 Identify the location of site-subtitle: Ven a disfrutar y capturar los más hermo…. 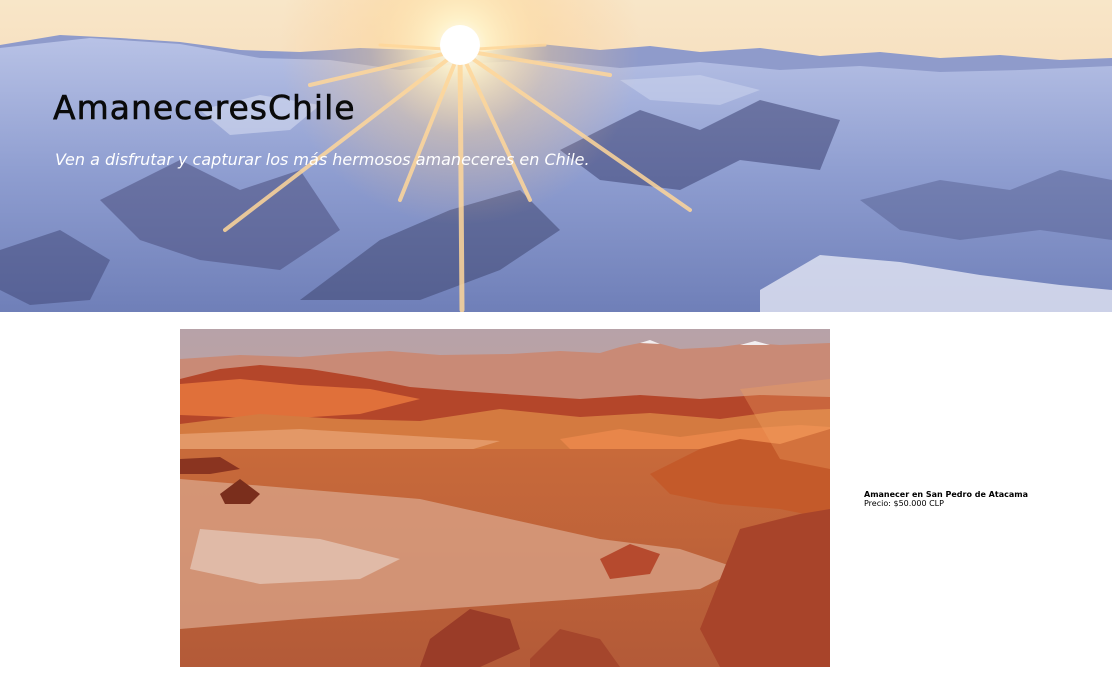
(322, 159).